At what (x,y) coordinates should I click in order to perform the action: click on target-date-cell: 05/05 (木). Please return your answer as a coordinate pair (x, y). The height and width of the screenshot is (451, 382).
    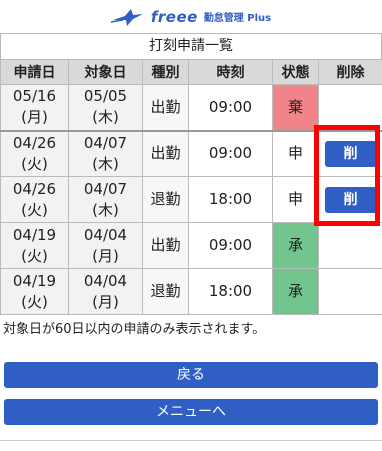
    Looking at the image, I should click on (105, 107).